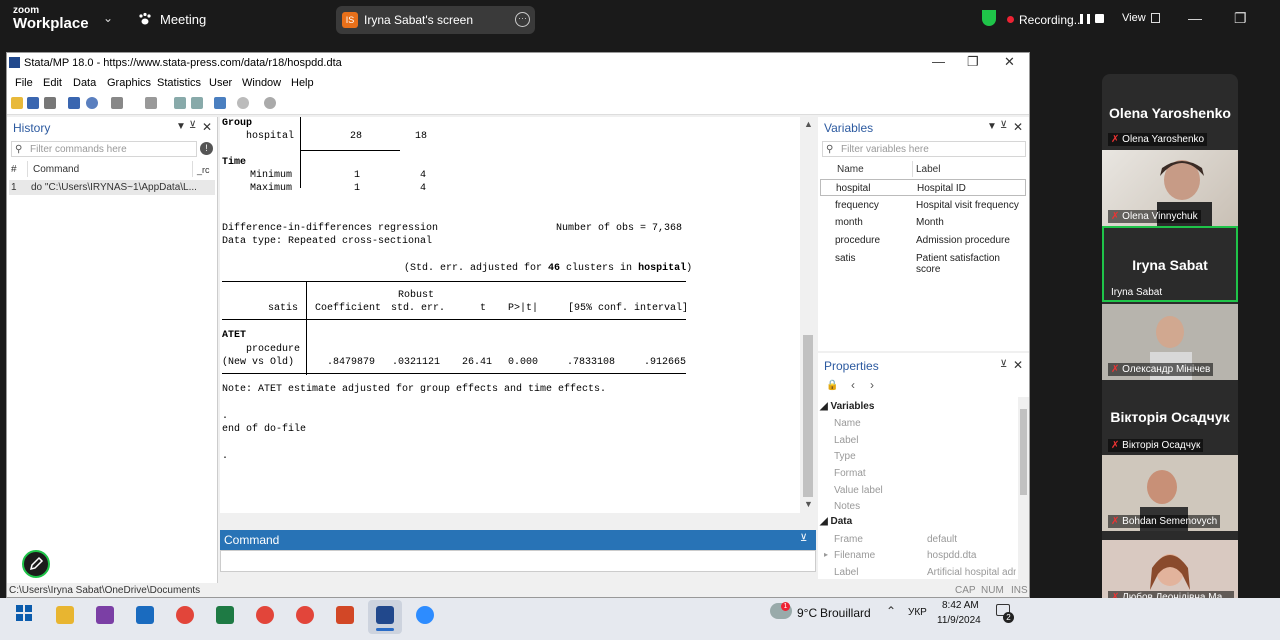  What do you see at coordinates (803, 538) in the screenshot?
I see `command-pin-icon: ⊻` at bounding box center [803, 538].